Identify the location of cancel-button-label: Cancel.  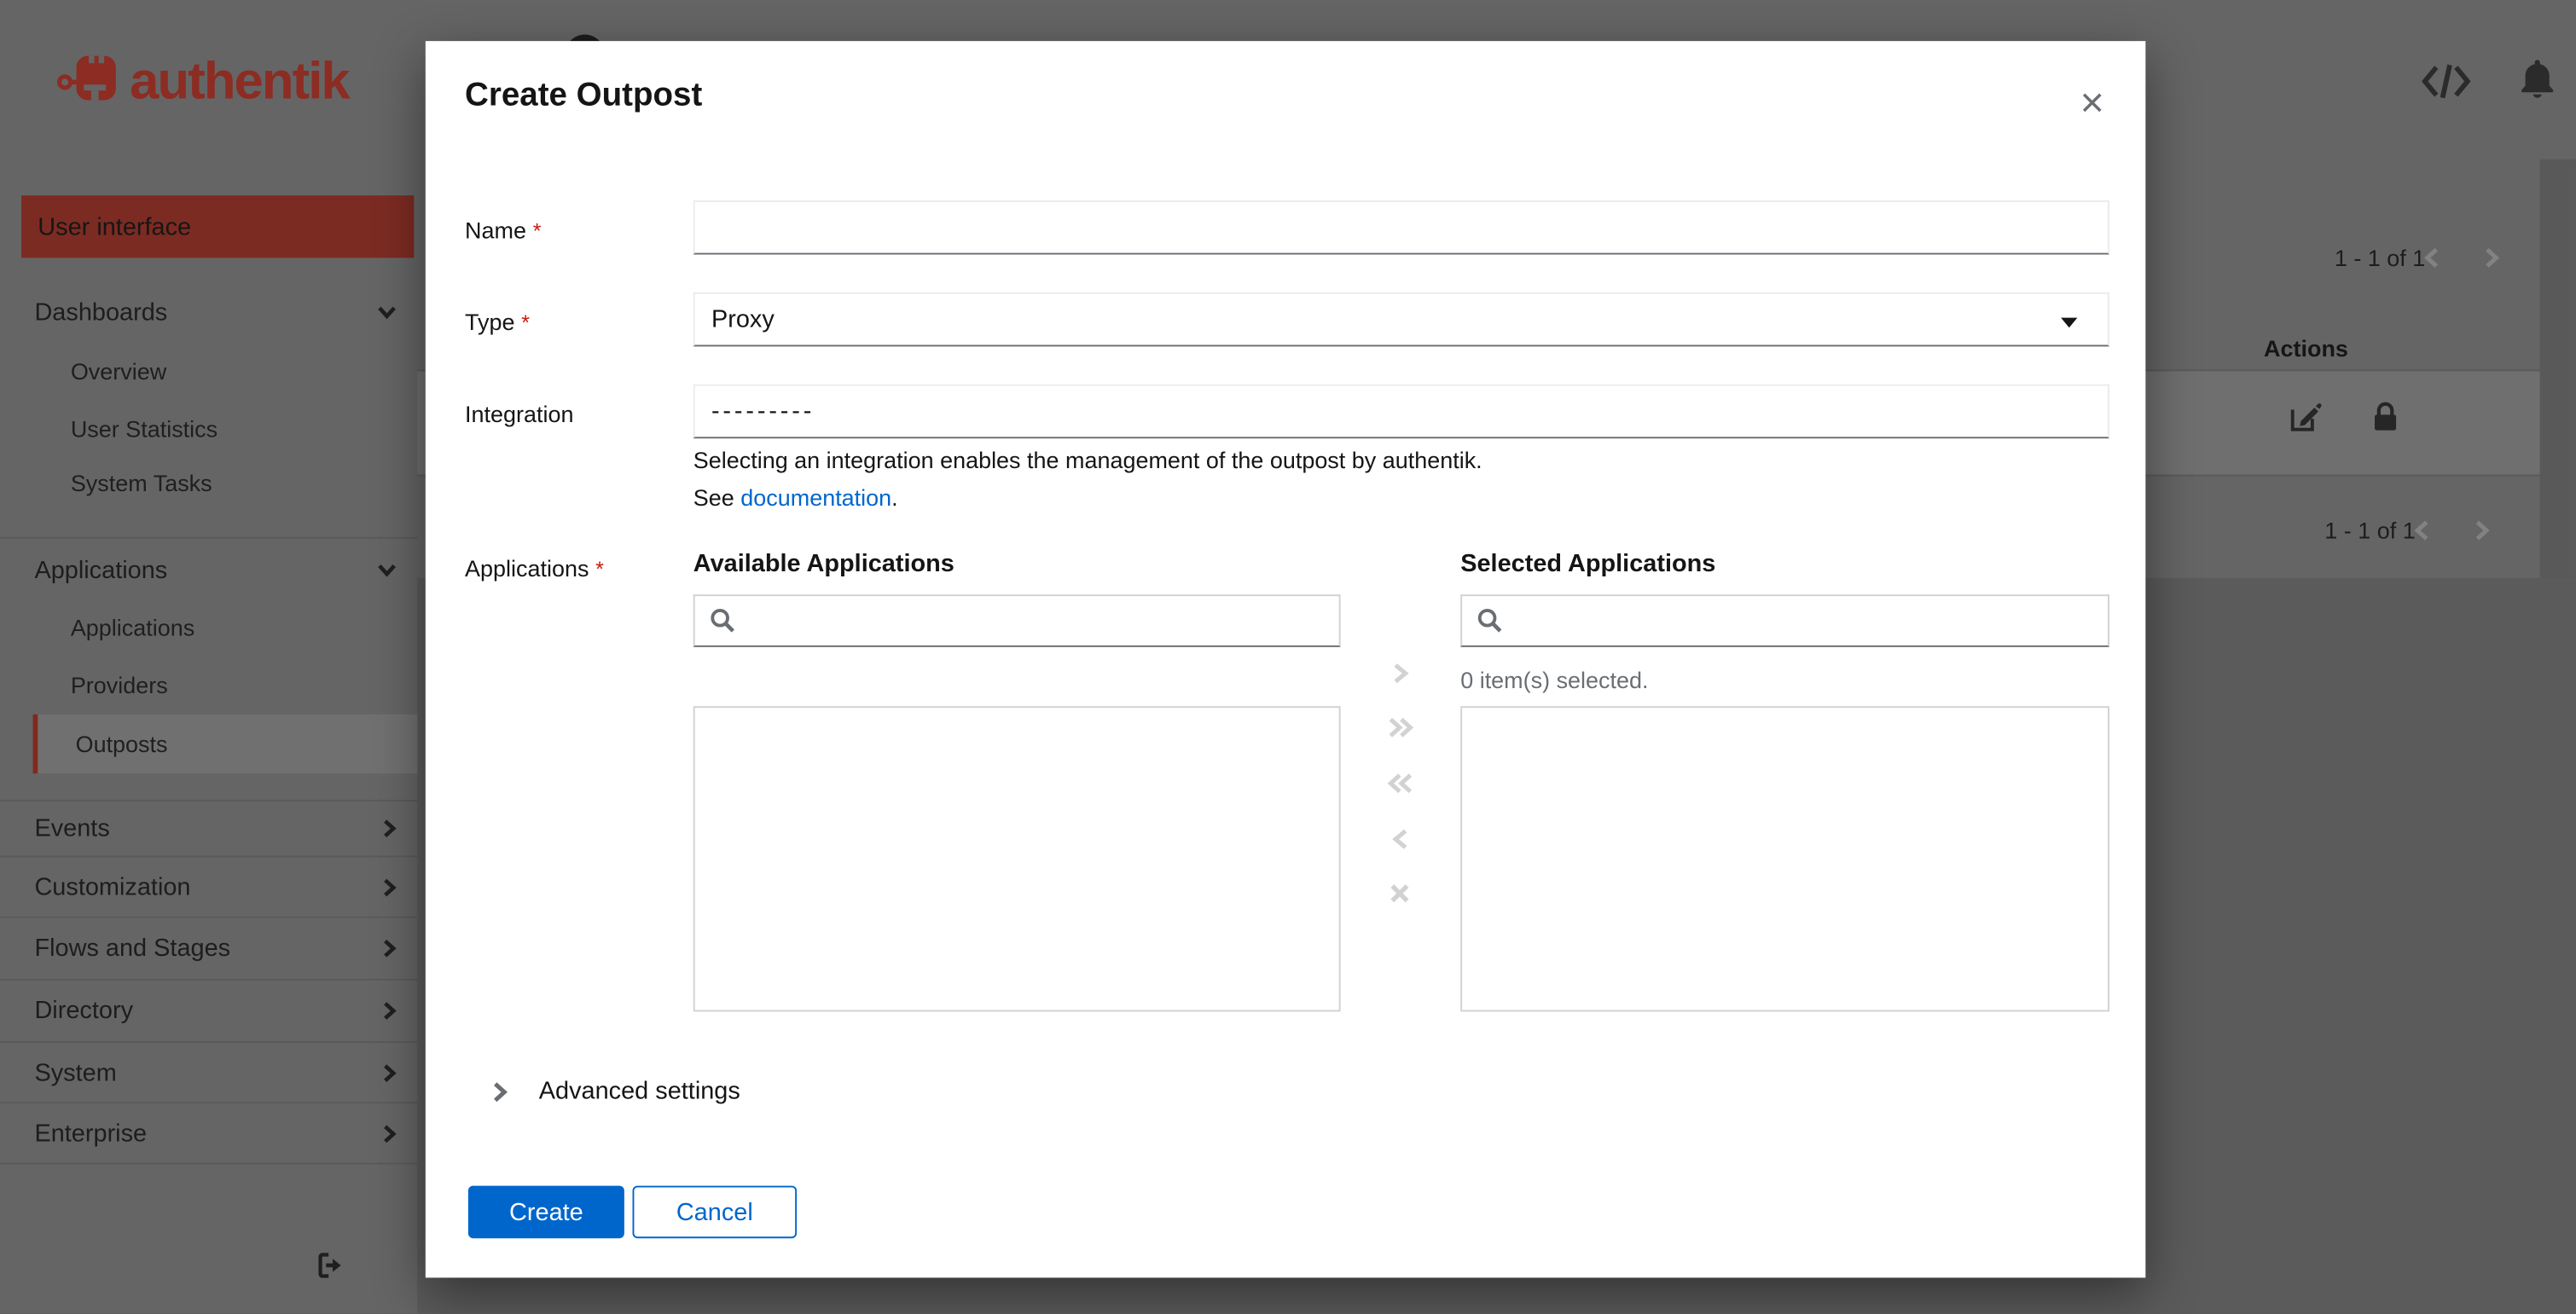
(714, 1212).